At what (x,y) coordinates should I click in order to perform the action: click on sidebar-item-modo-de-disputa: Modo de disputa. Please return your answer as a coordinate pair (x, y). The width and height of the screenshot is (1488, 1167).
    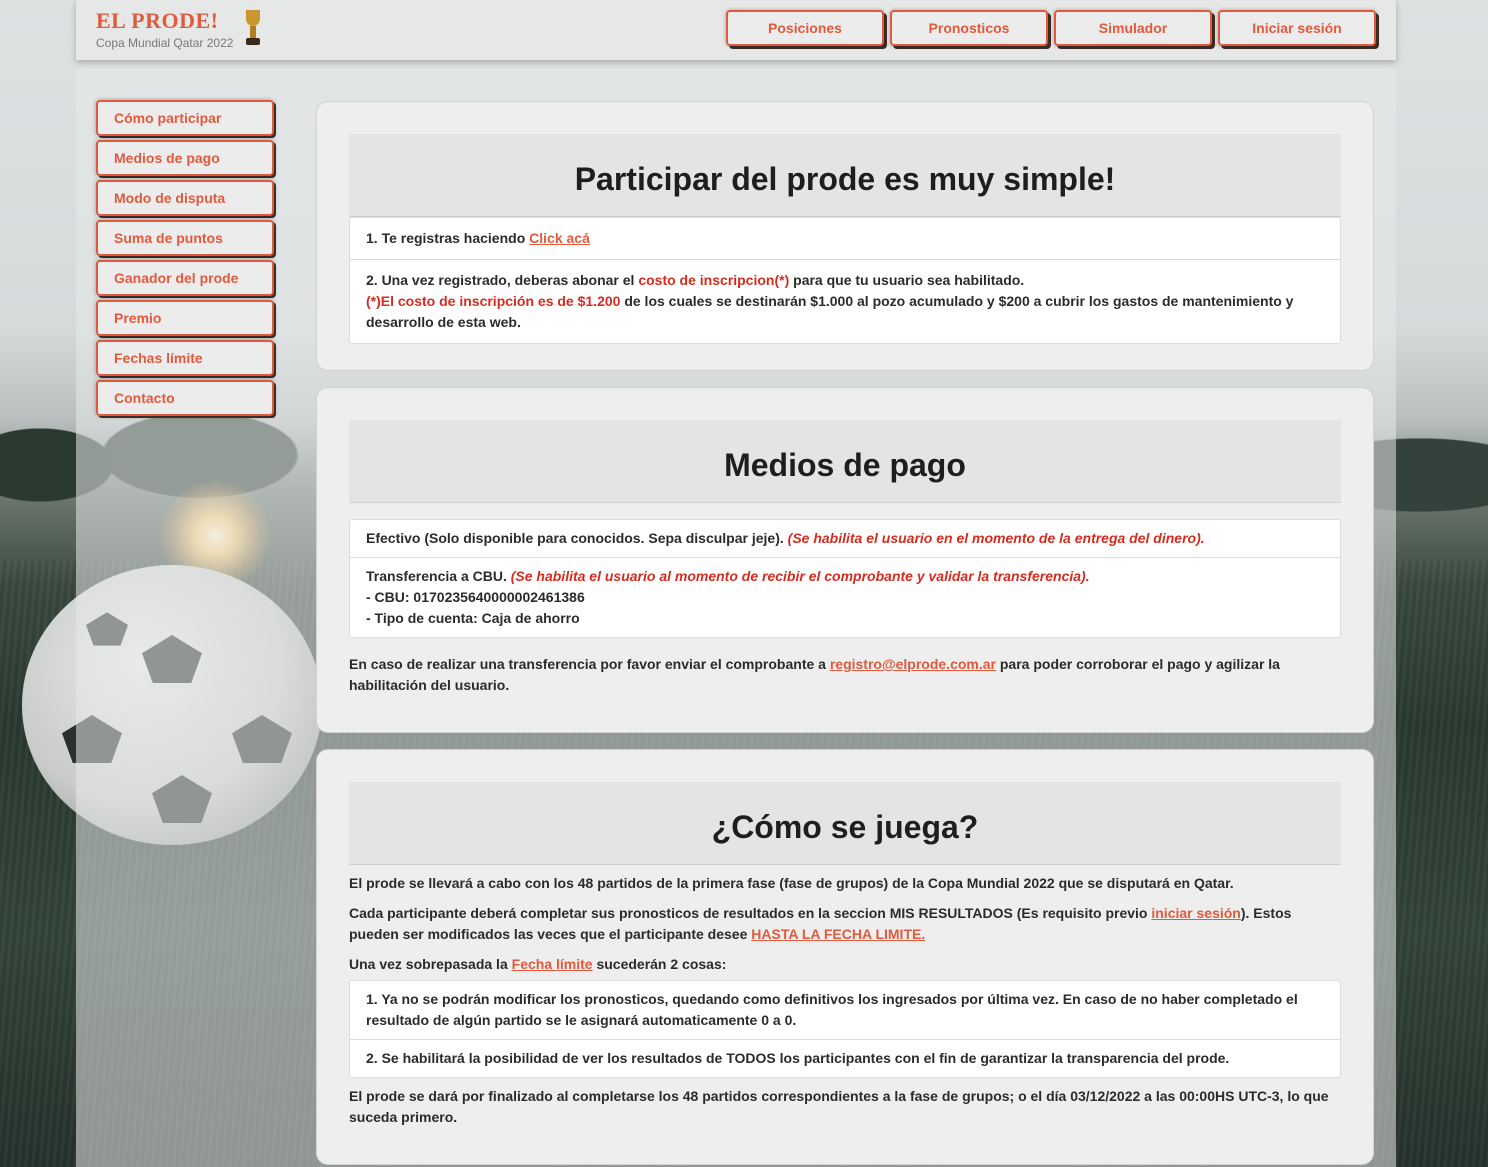
    Looking at the image, I should click on (185, 198).